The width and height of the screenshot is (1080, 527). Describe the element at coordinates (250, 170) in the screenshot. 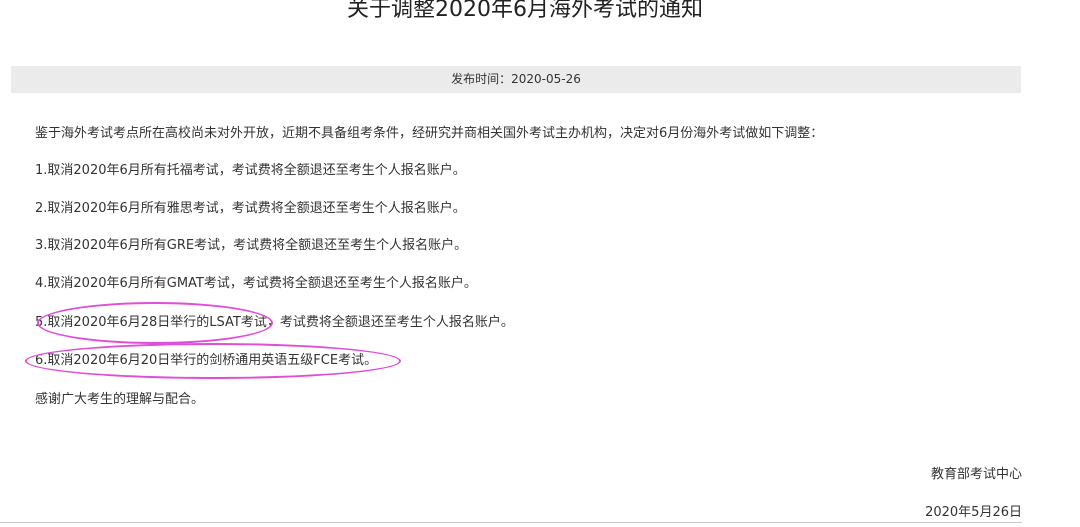

I see `list-item: 1.取消2020年6月所有托福考试，考试费将全额退还至考生个人报名账户。` at that location.